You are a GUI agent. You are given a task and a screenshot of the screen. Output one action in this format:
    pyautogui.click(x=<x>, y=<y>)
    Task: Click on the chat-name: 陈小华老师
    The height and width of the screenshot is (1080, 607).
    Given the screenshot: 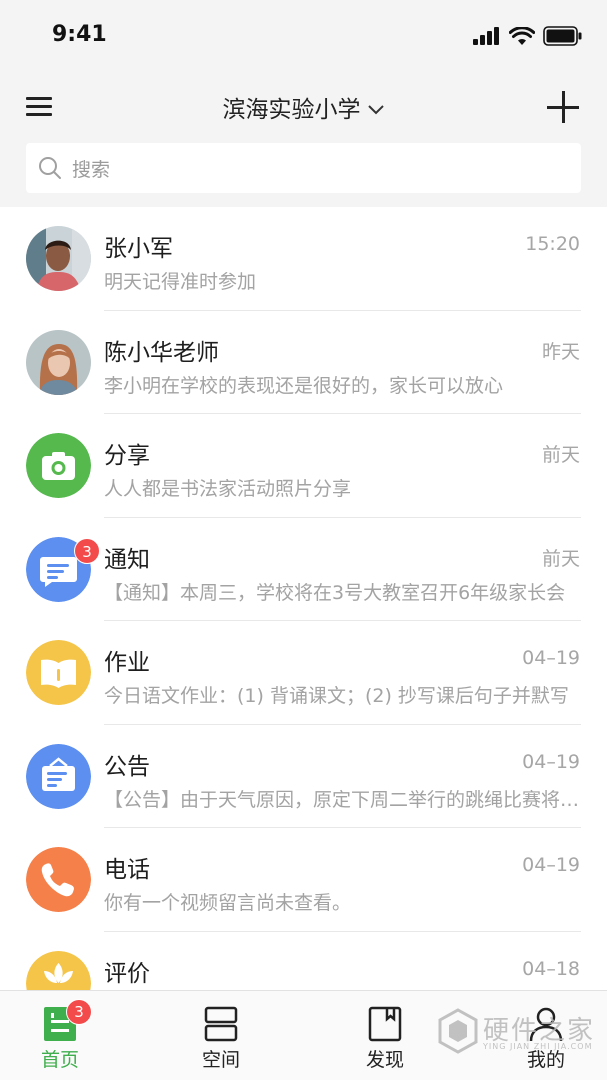 What is the action you would take?
    pyautogui.click(x=161, y=352)
    